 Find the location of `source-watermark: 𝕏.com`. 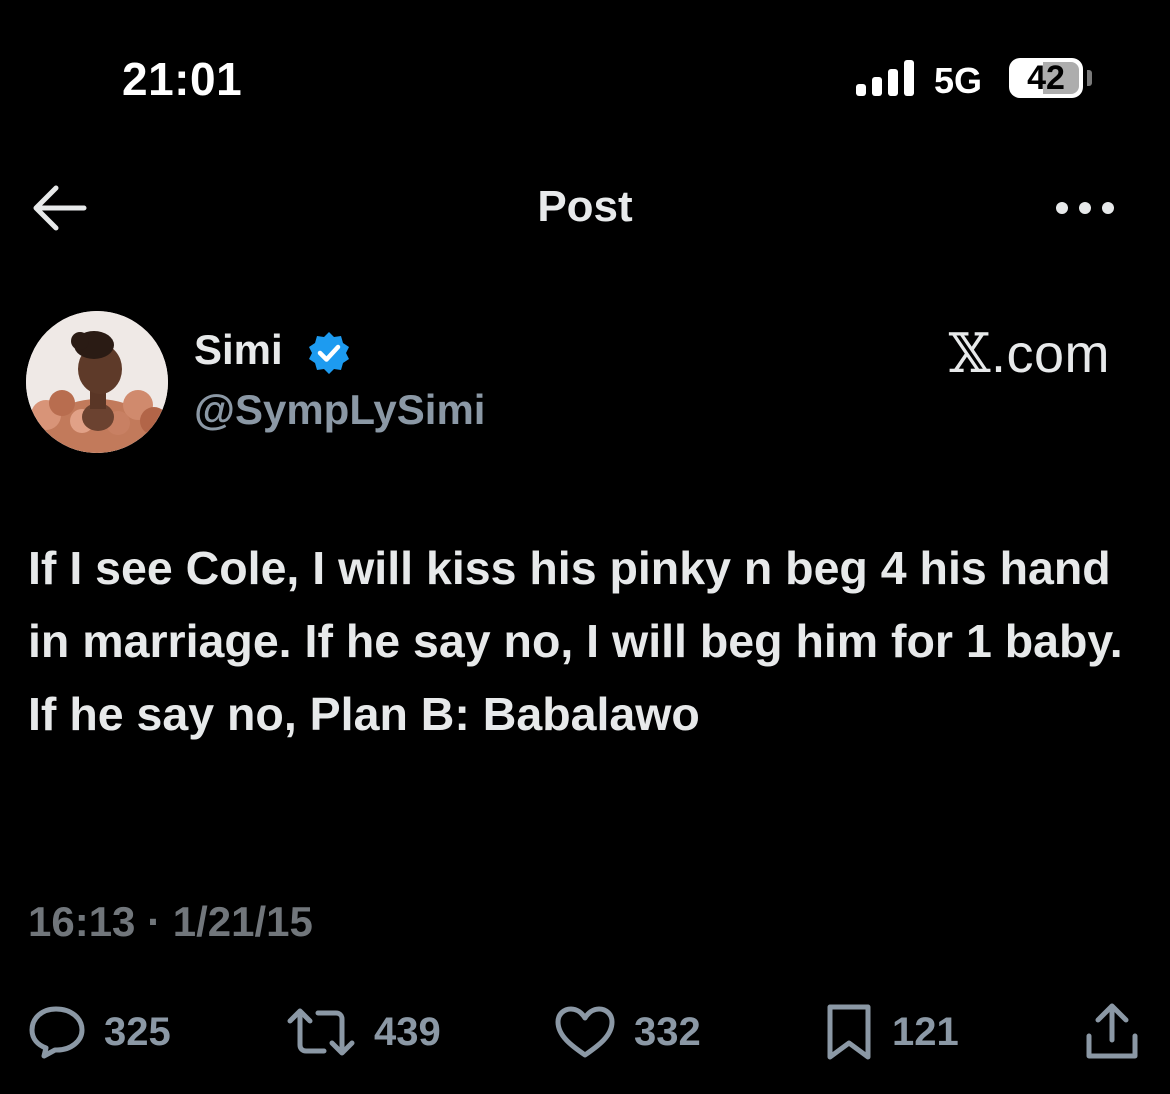

source-watermark: 𝕏.com is located at coordinates (1029, 353).